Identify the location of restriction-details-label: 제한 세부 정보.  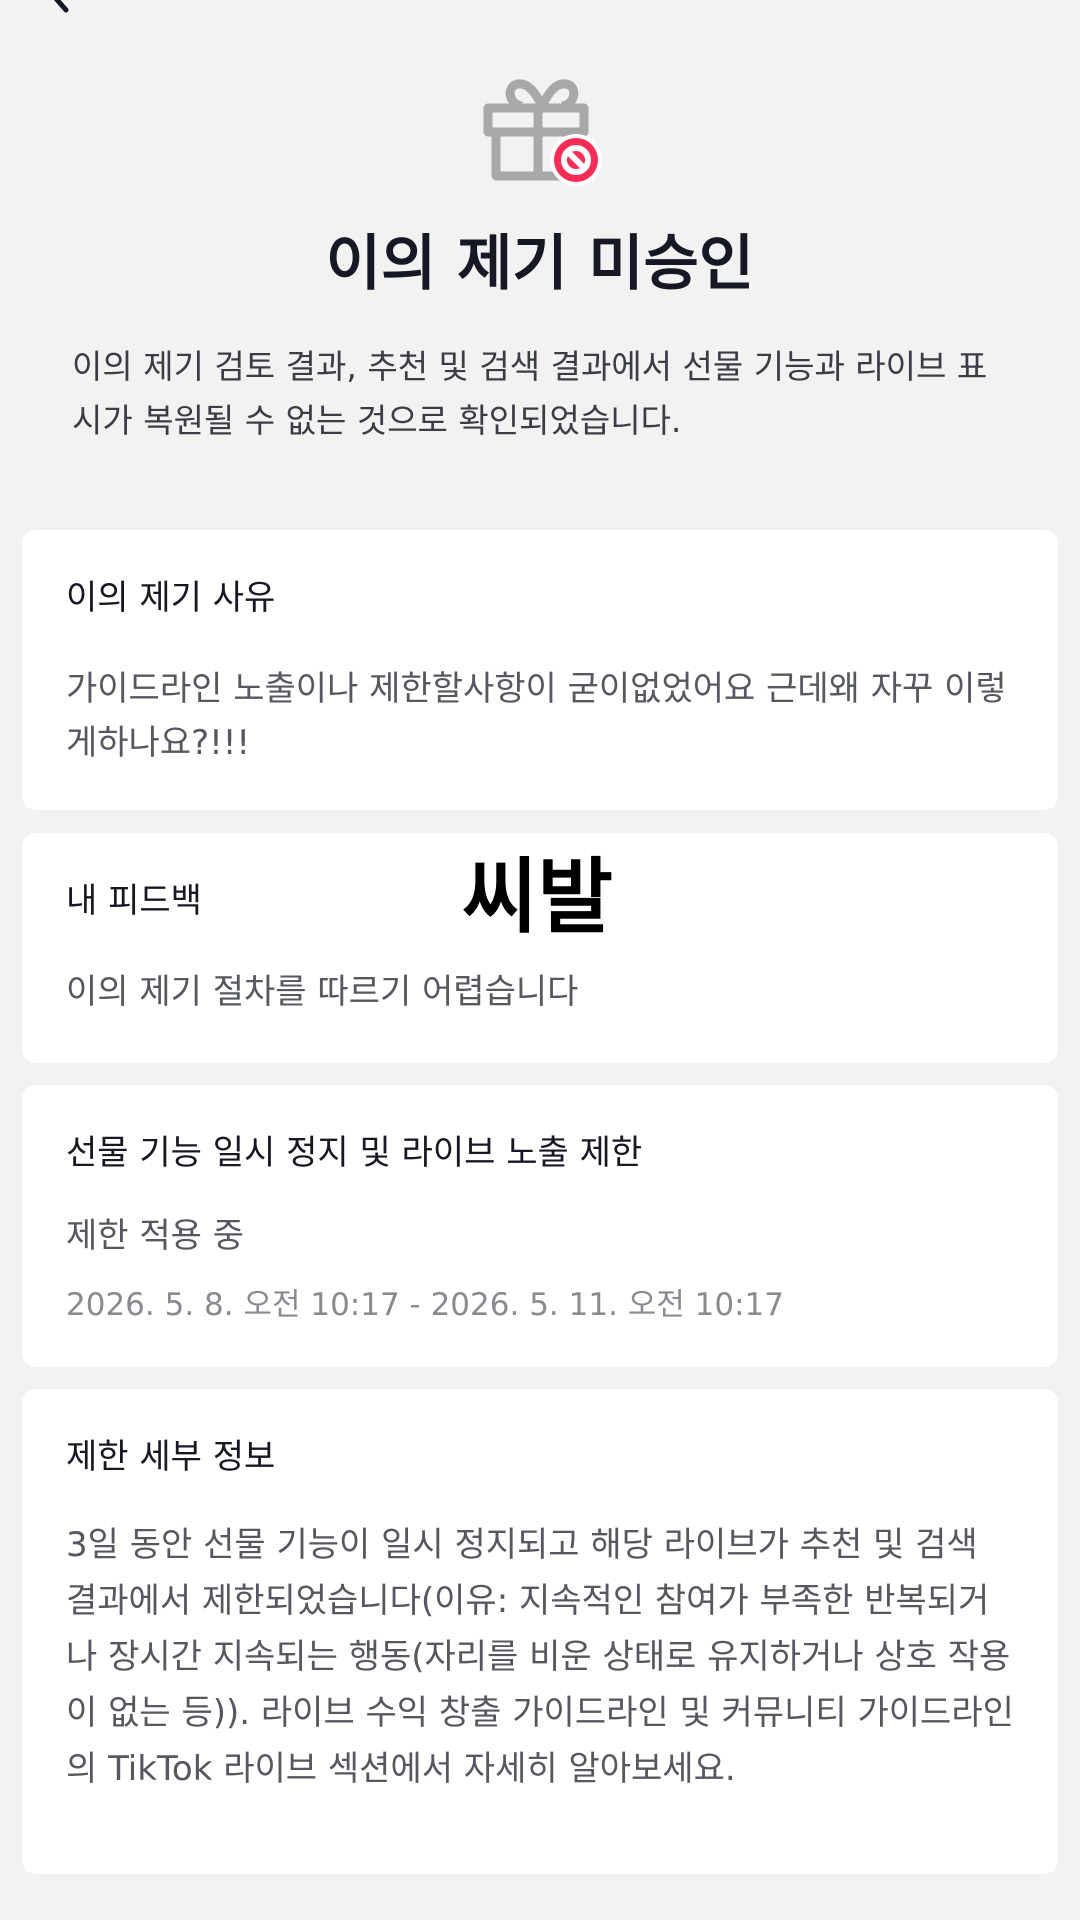
(171, 1457).